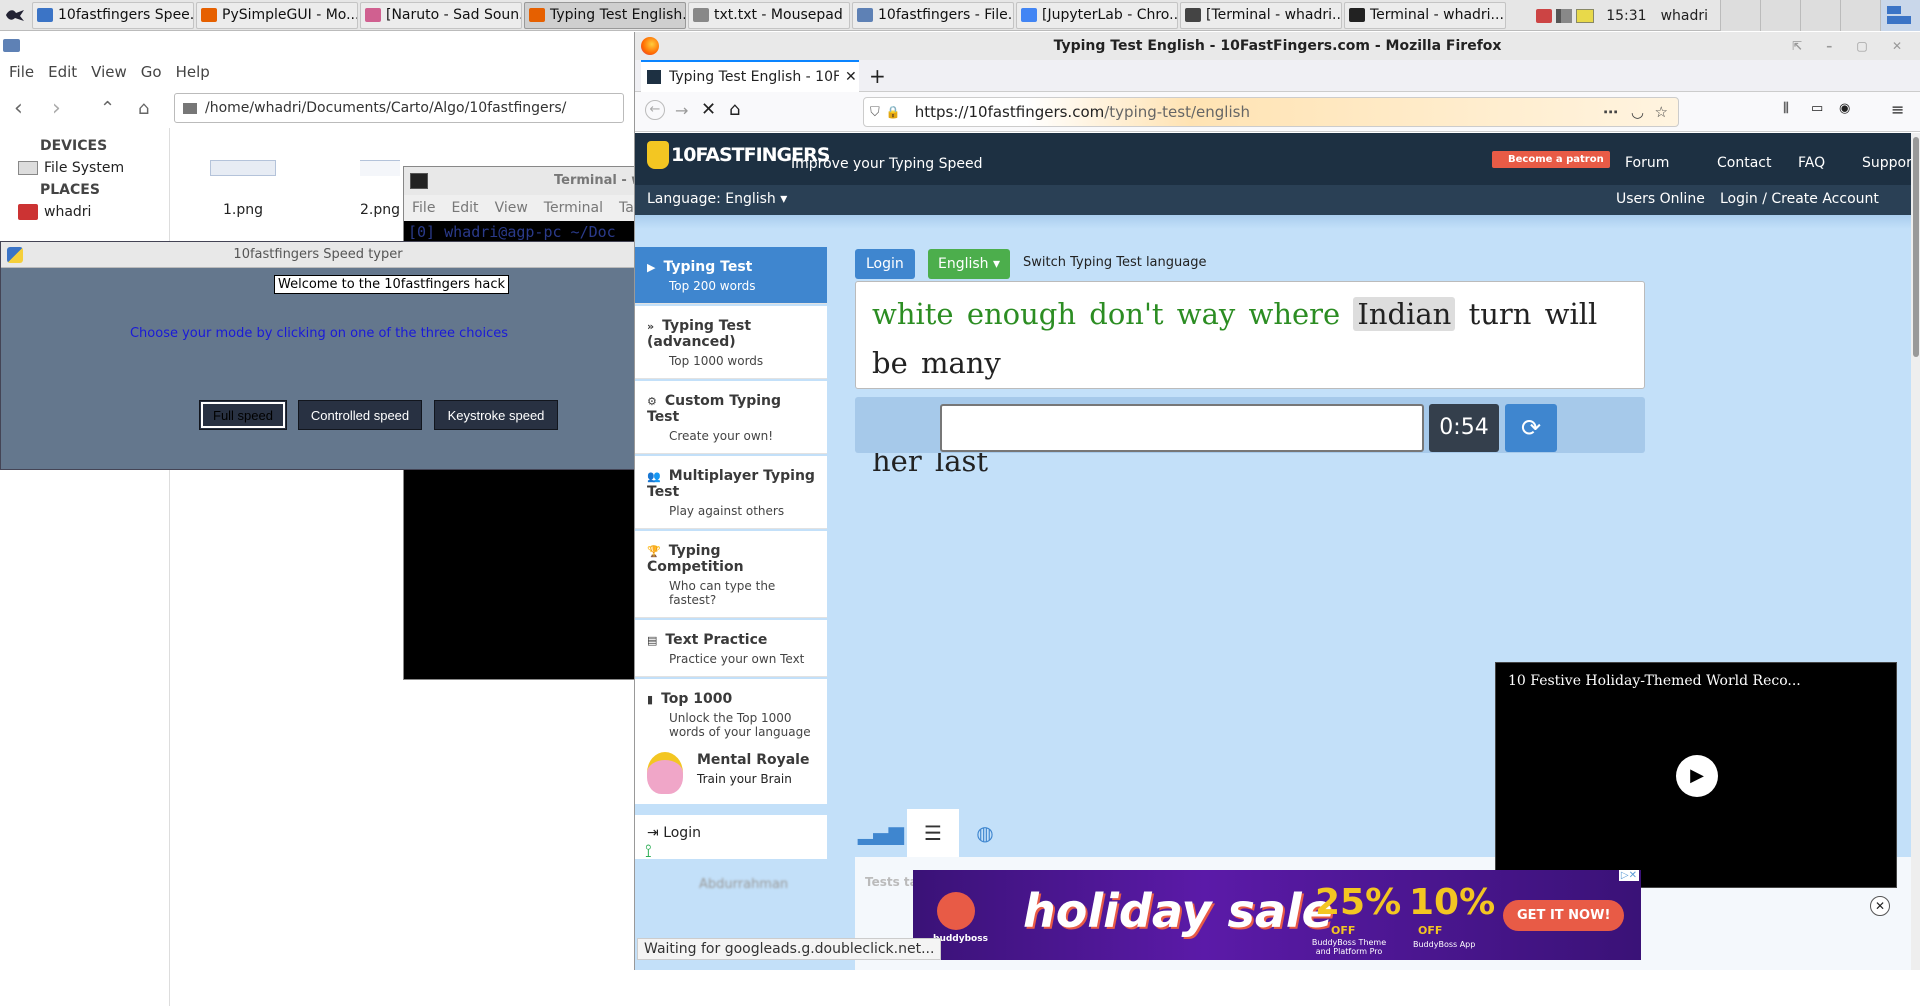 The image size is (1920, 1006). I want to click on page-actions-icon: ⋯, so click(1610, 112).